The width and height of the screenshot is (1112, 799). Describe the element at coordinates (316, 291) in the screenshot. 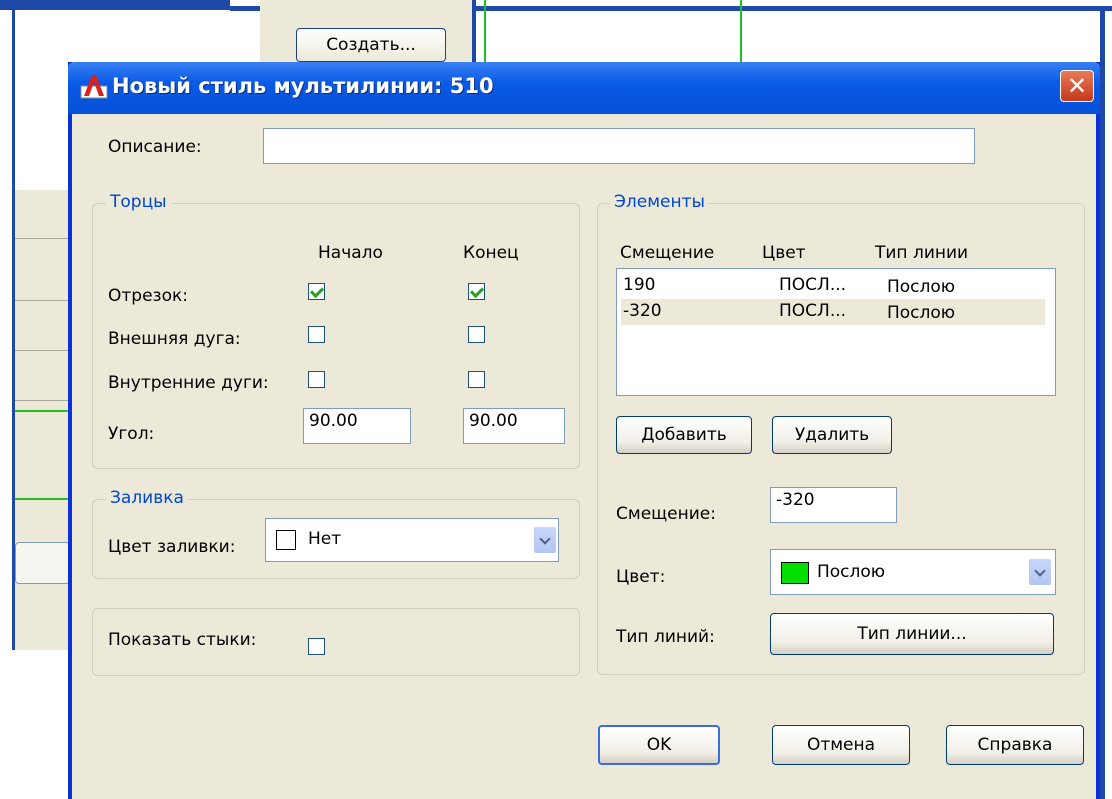

I see `cap-line-start-checkbox` at that location.